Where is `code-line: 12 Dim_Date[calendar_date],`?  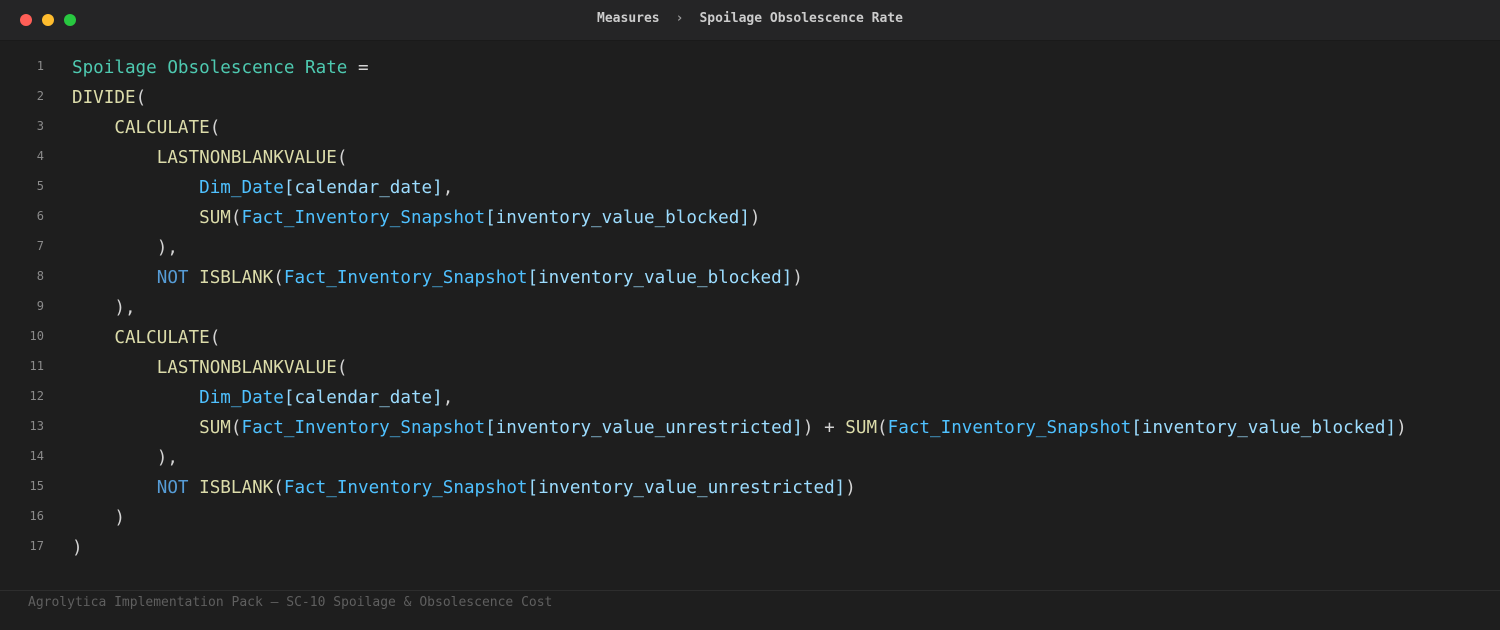
code-line: 12 Dim_Date[calendar_date], is located at coordinates (750, 398).